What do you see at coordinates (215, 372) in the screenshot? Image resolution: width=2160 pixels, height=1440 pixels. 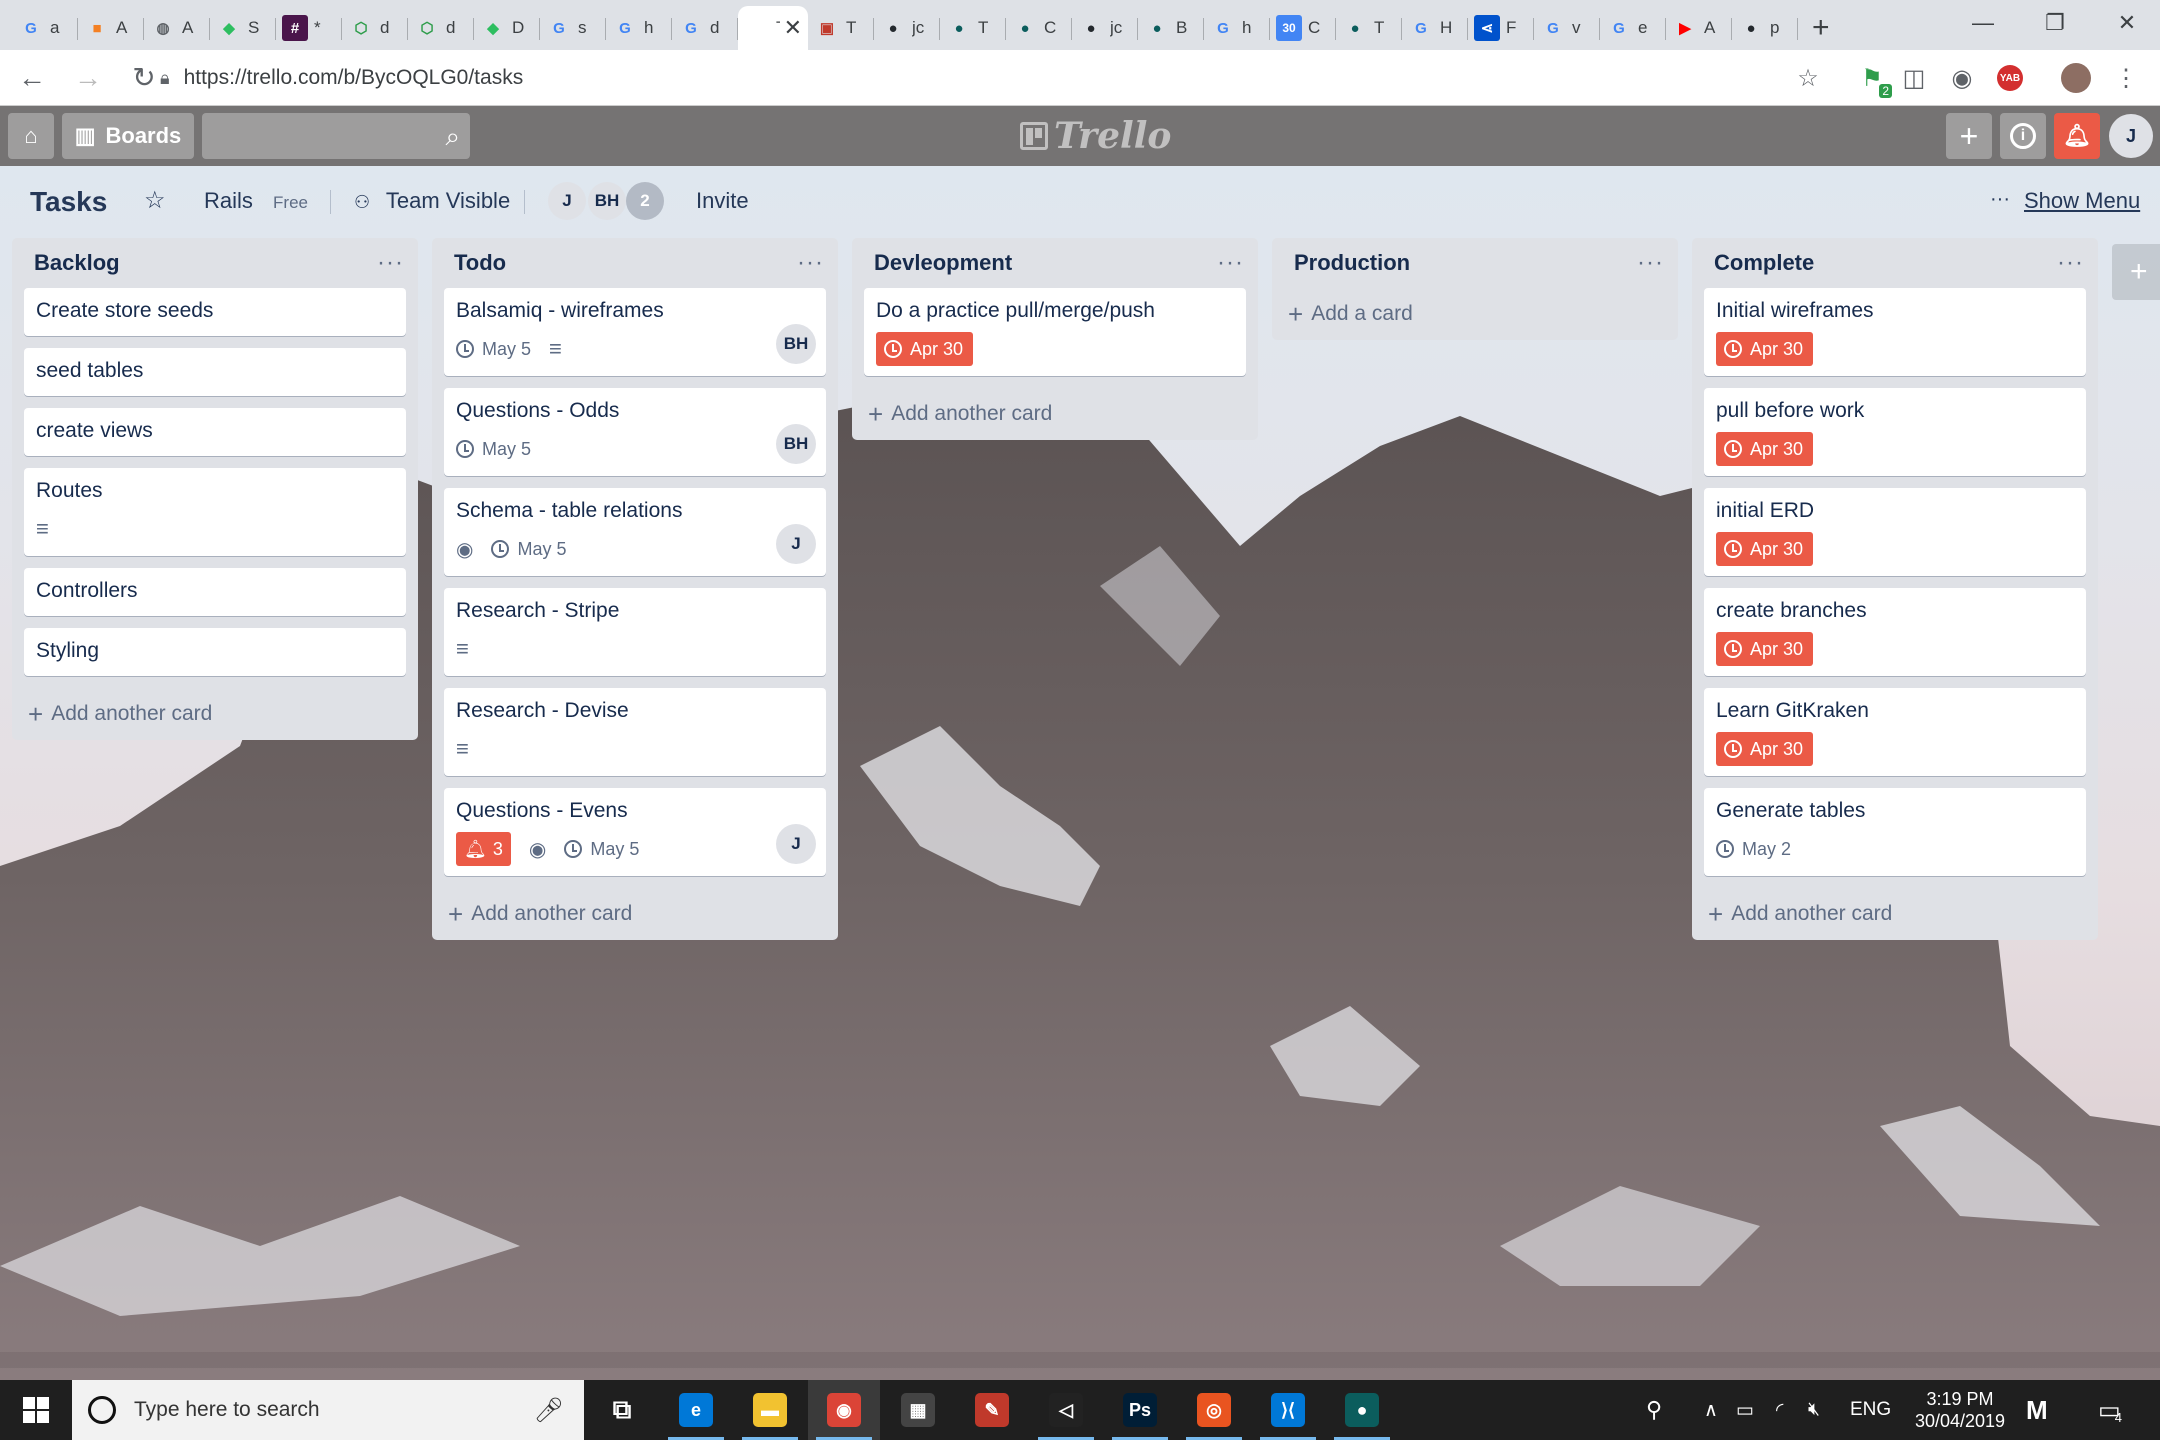 I see `card: seed tables` at bounding box center [215, 372].